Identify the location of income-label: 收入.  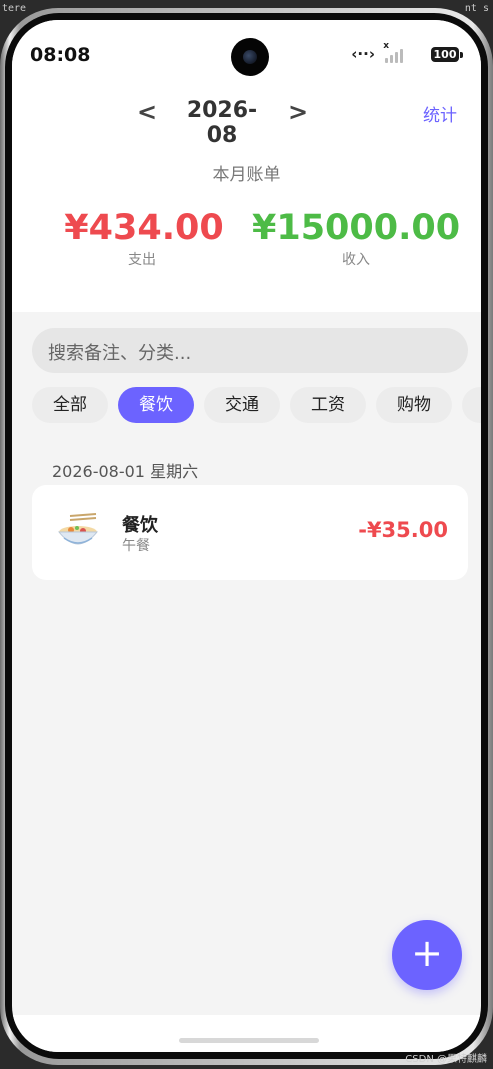
(356, 260).